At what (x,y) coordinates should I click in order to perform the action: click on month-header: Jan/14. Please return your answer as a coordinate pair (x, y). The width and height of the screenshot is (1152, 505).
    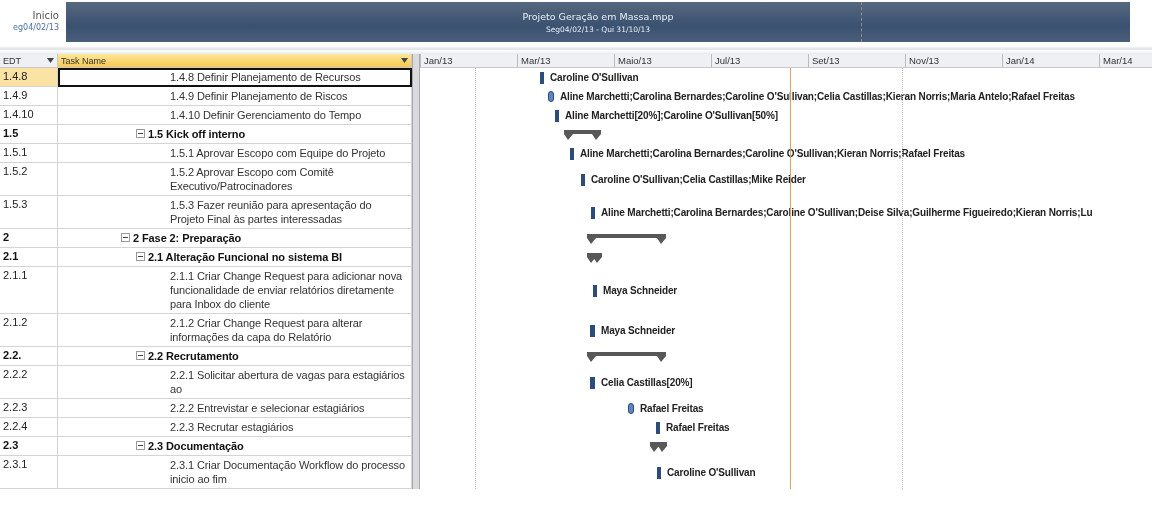
    Looking at the image, I should click on (1050, 60).